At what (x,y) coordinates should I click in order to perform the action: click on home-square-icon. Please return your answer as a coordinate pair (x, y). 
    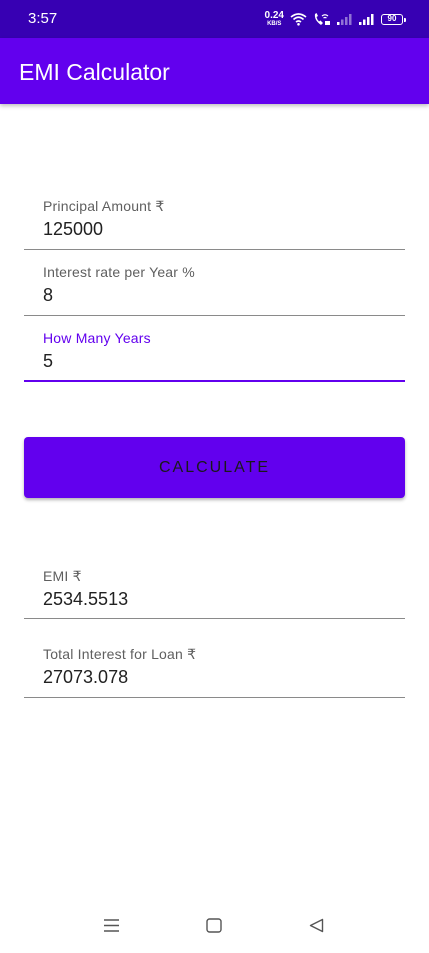
    Looking at the image, I should click on (214, 925).